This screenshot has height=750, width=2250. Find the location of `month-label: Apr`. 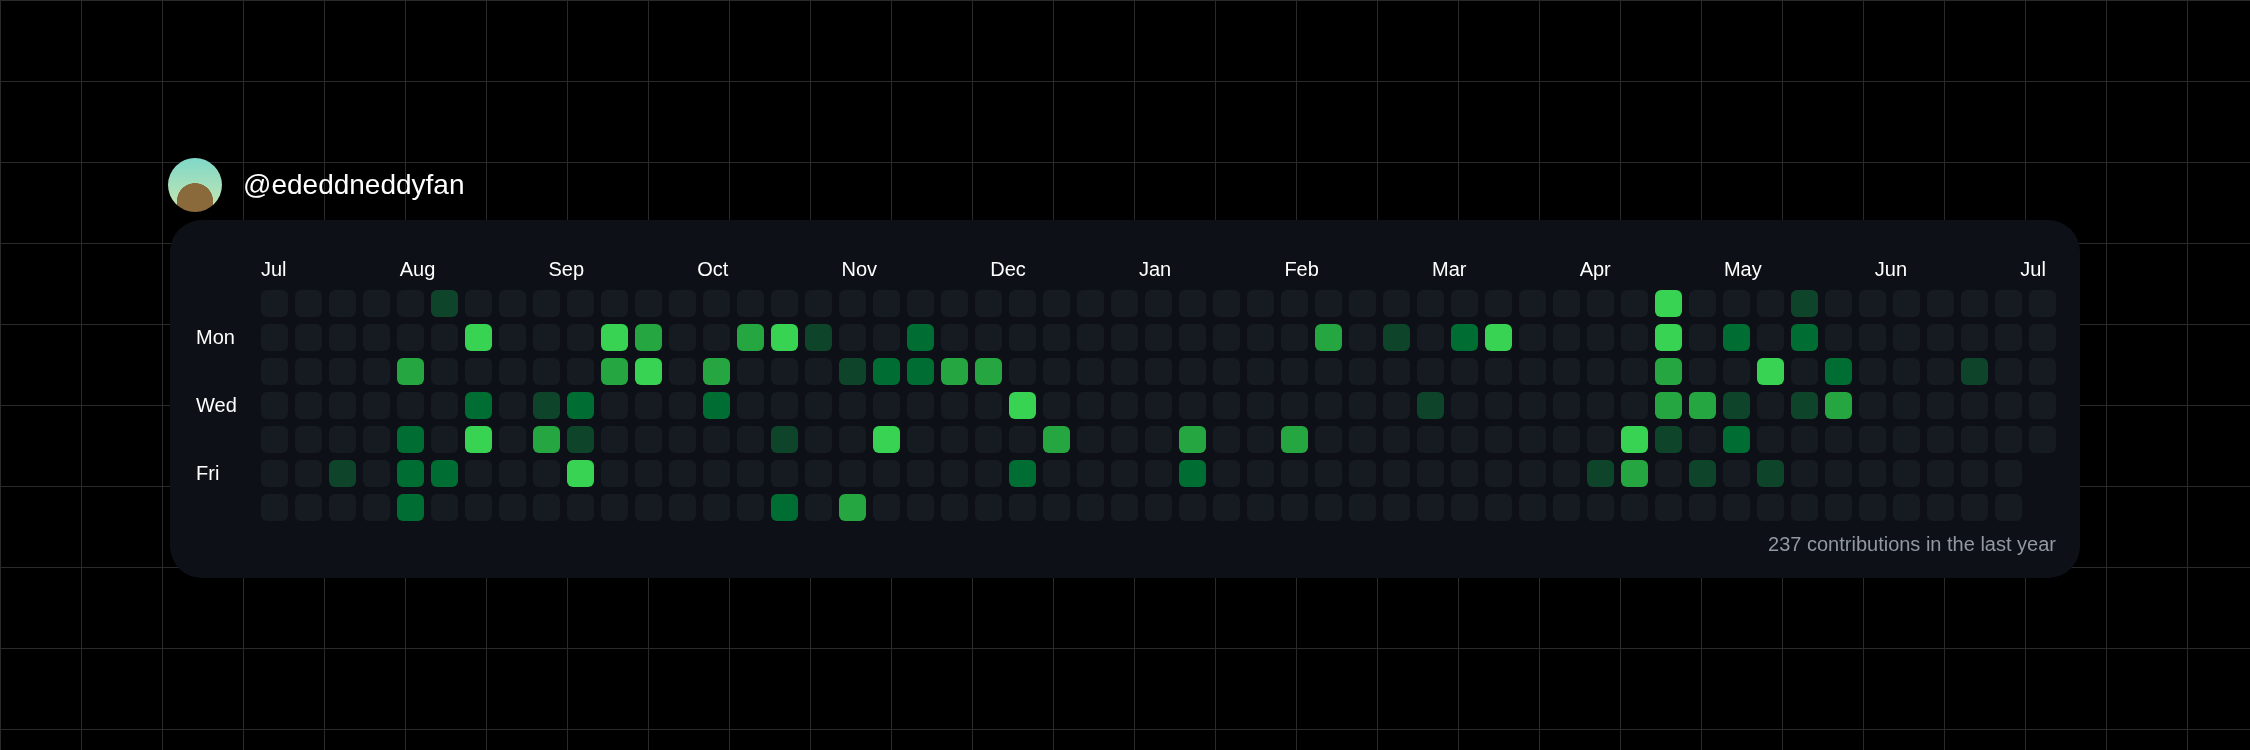

month-label: Apr is located at coordinates (1595, 269).